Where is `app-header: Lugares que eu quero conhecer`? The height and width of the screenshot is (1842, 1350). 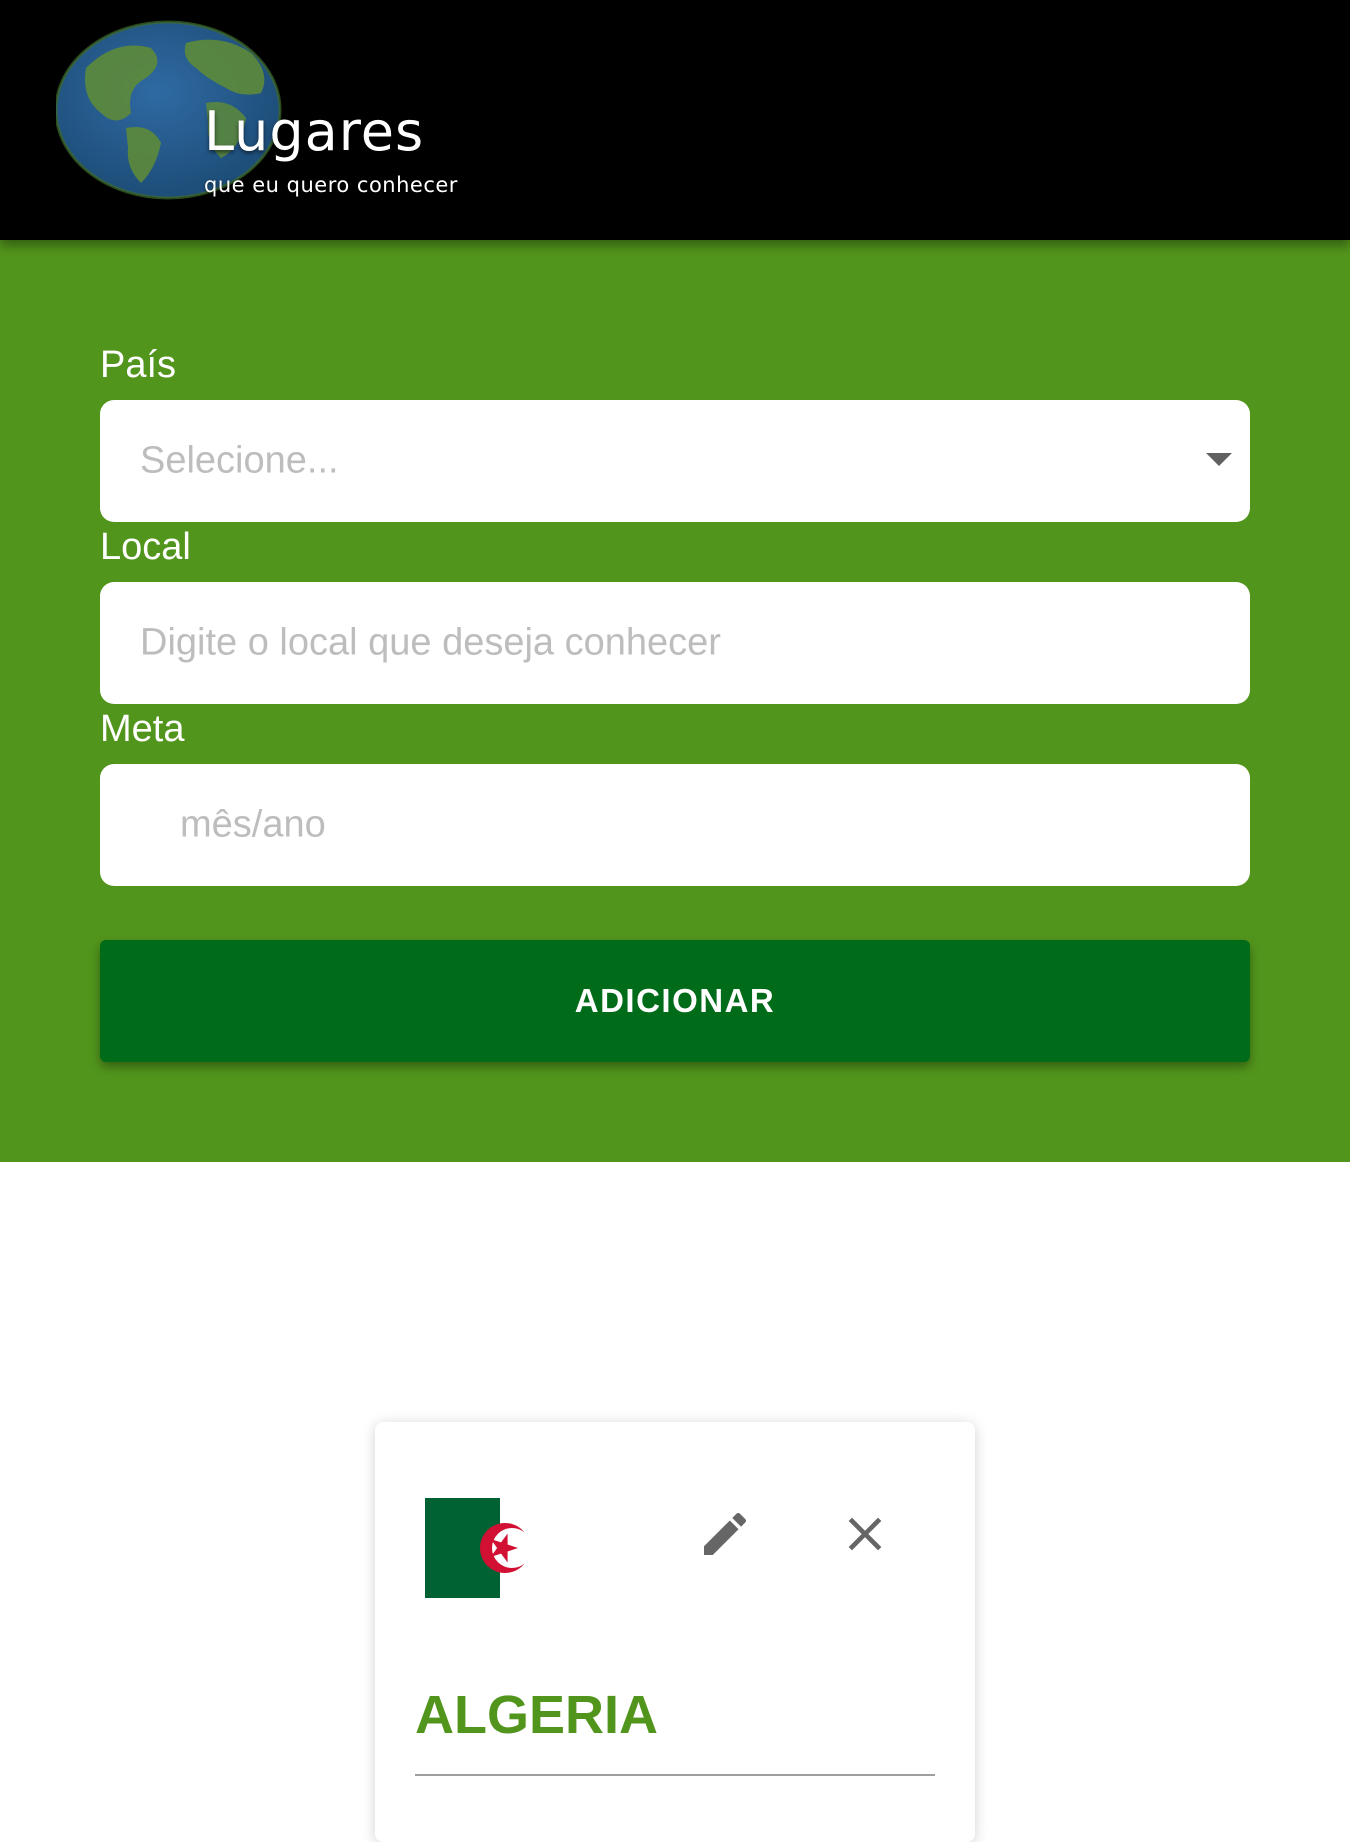
app-header: Lugares que eu quero conhecer is located at coordinates (675, 120).